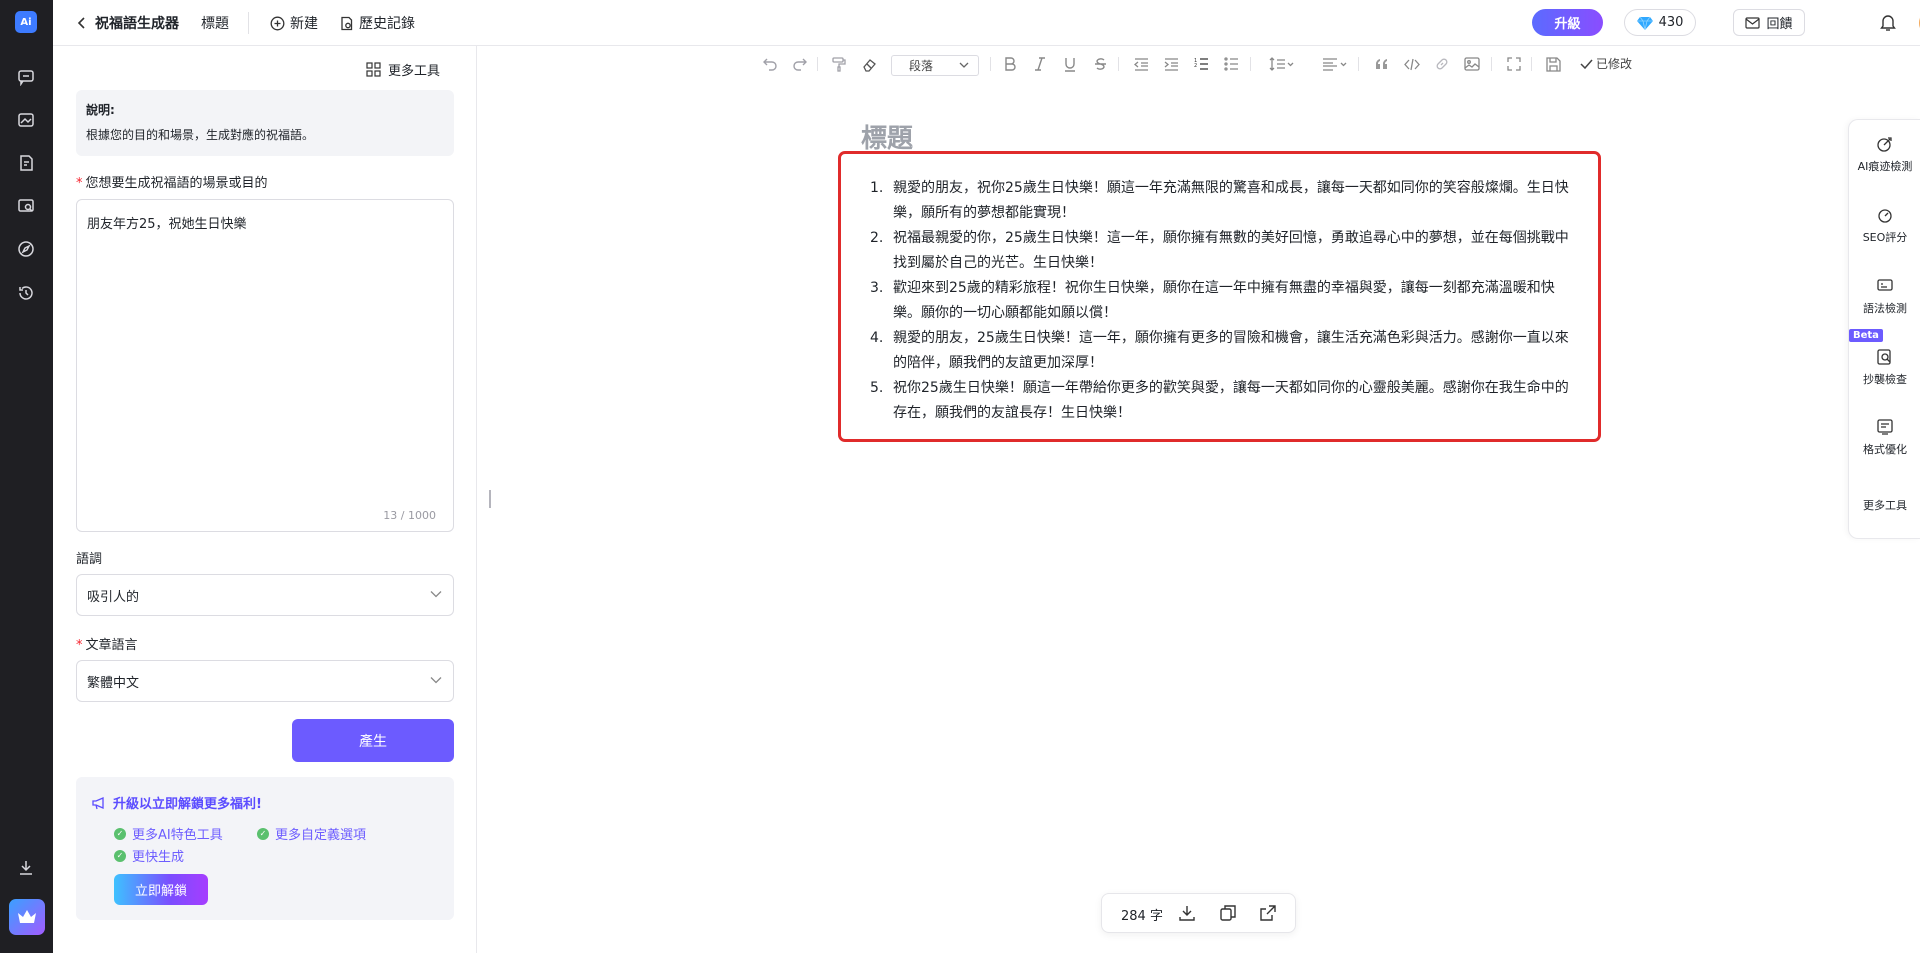 This screenshot has width=1920, height=953. I want to click on more-tools-button: 更多工具, so click(403, 69).